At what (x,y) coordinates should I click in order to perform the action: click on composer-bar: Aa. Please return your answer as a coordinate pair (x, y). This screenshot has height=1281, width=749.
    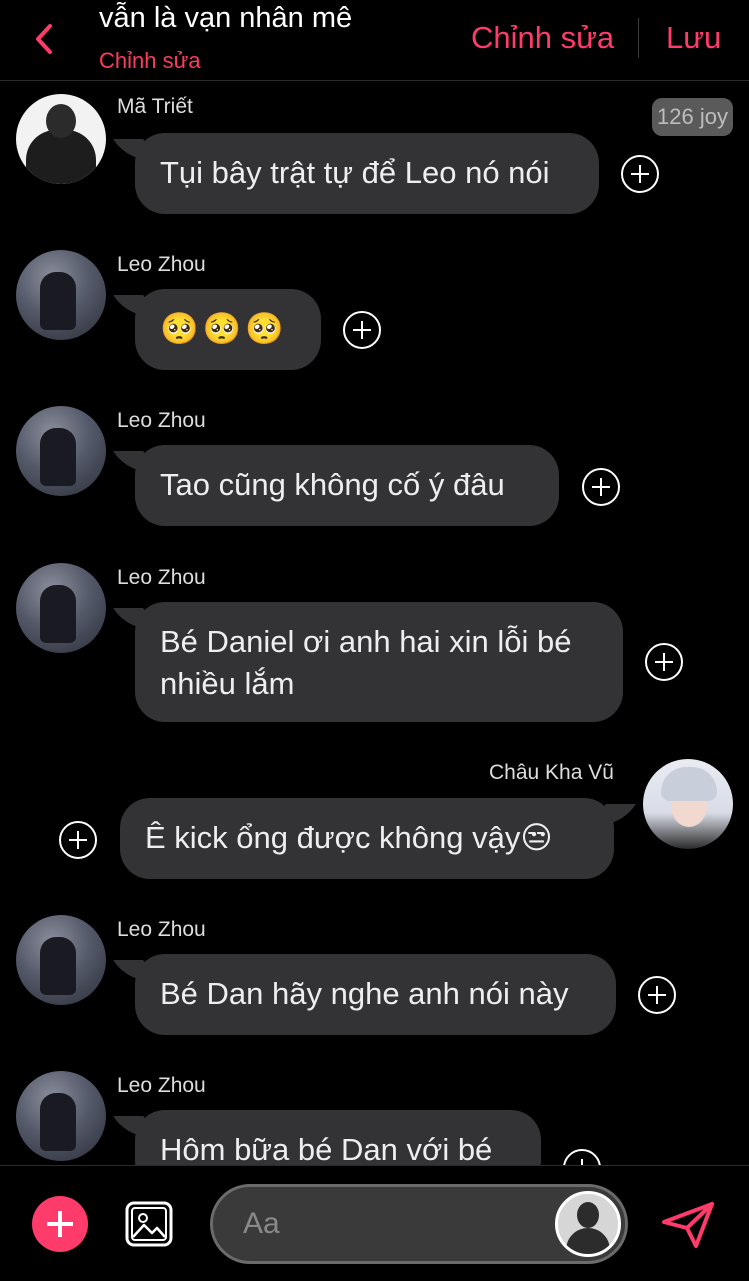
    Looking at the image, I should click on (374, 1223).